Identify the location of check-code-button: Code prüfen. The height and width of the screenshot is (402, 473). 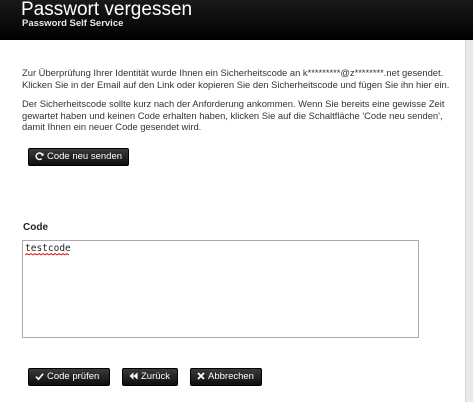
(69, 377).